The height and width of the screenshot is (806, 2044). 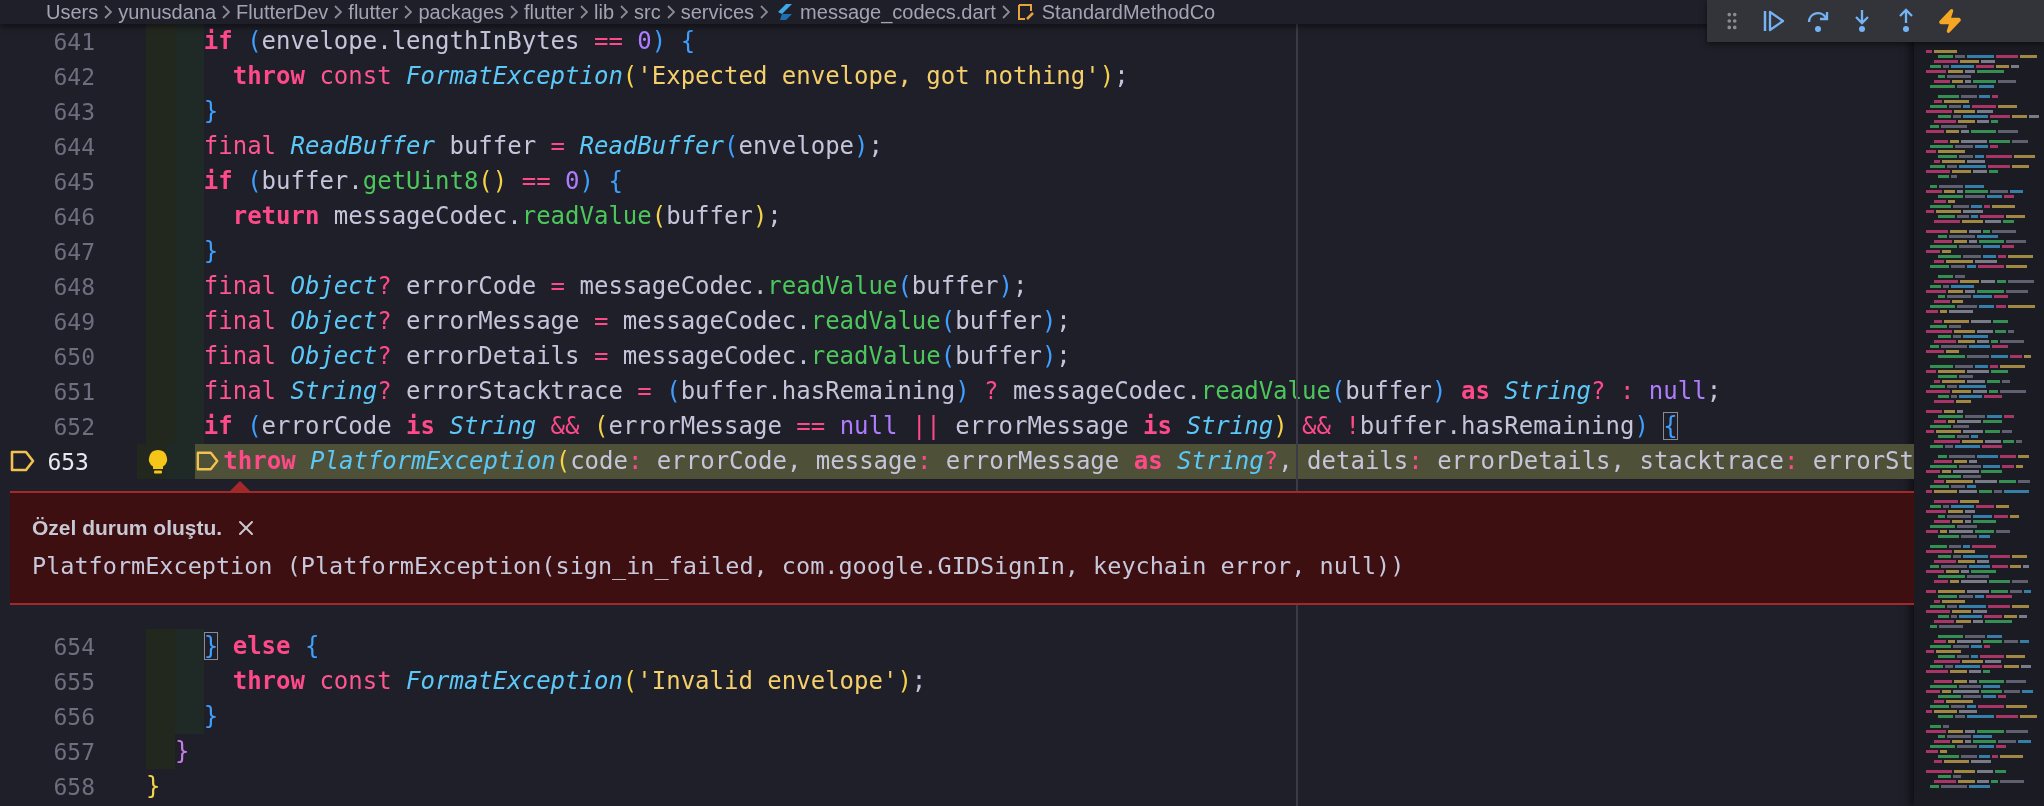 What do you see at coordinates (73, 111) in the screenshot?
I see `line-number: 643` at bounding box center [73, 111].